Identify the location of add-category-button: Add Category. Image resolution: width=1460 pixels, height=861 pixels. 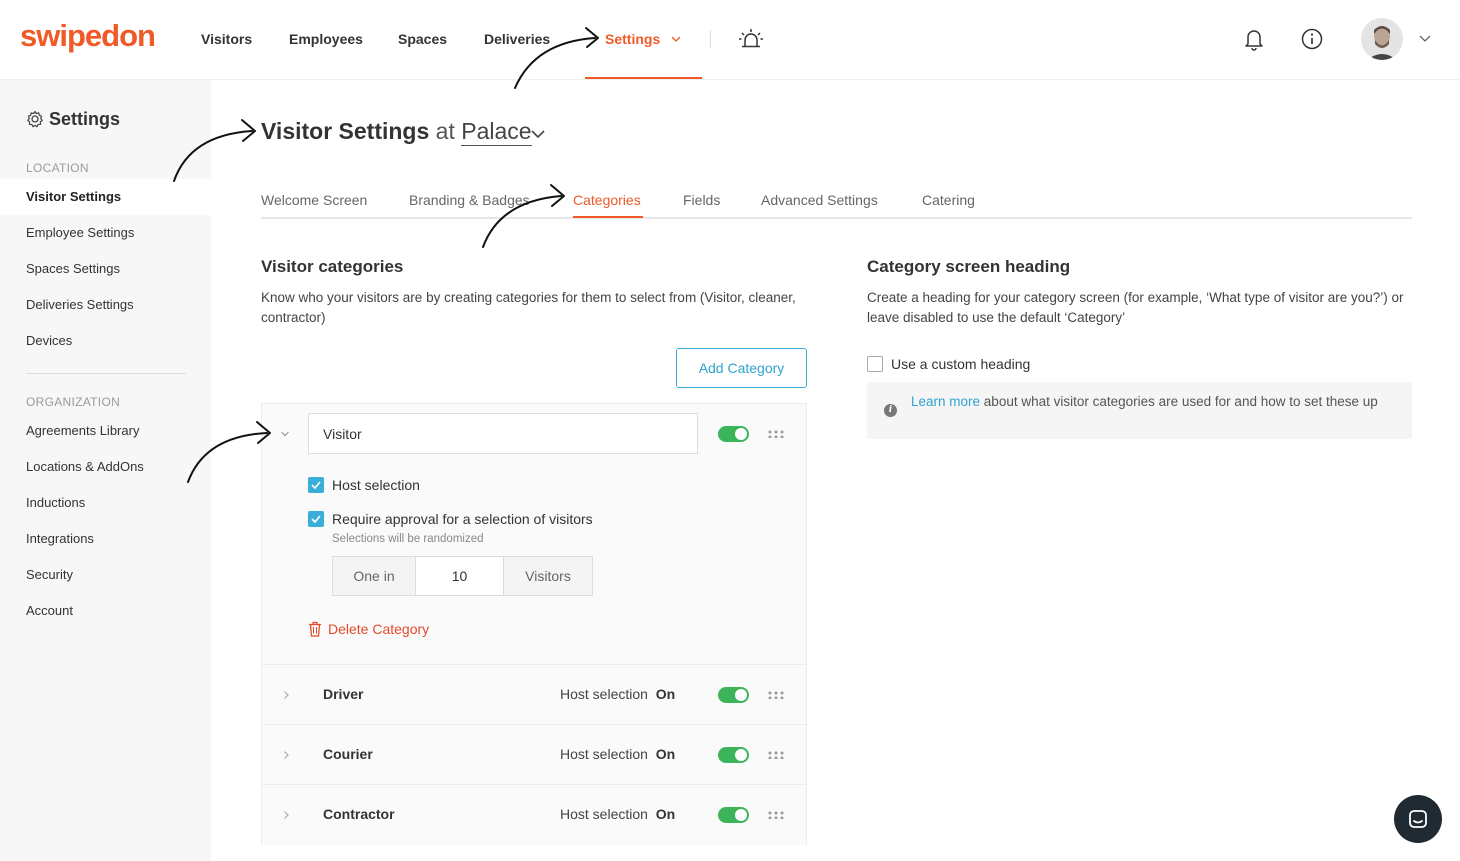
(741, 368).